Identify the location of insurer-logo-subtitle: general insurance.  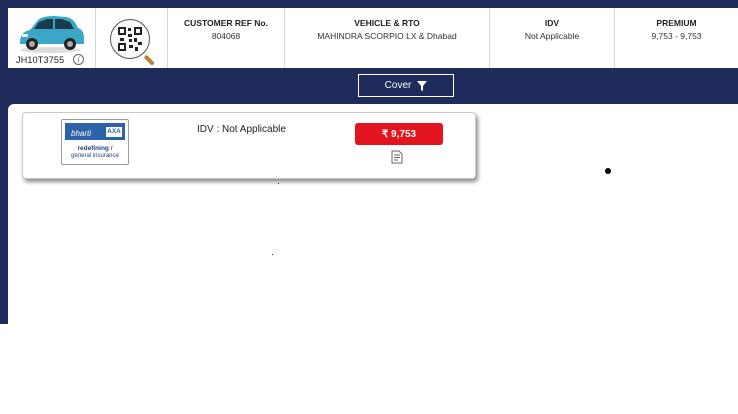
(95, 156).